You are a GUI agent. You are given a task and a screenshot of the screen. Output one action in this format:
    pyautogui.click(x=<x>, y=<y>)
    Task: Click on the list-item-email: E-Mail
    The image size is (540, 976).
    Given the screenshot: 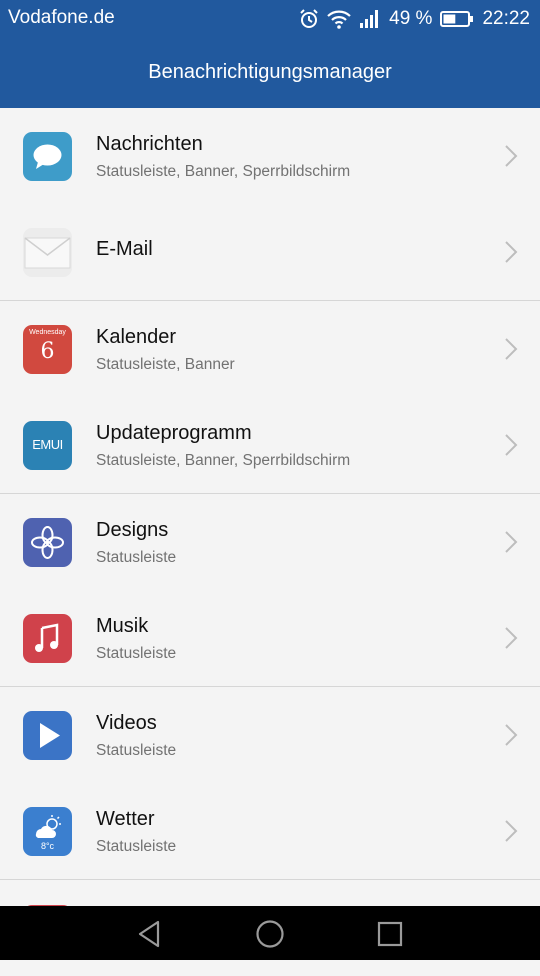 What is the action you would take?
    pyautogui.click(x=270, y=252)
    